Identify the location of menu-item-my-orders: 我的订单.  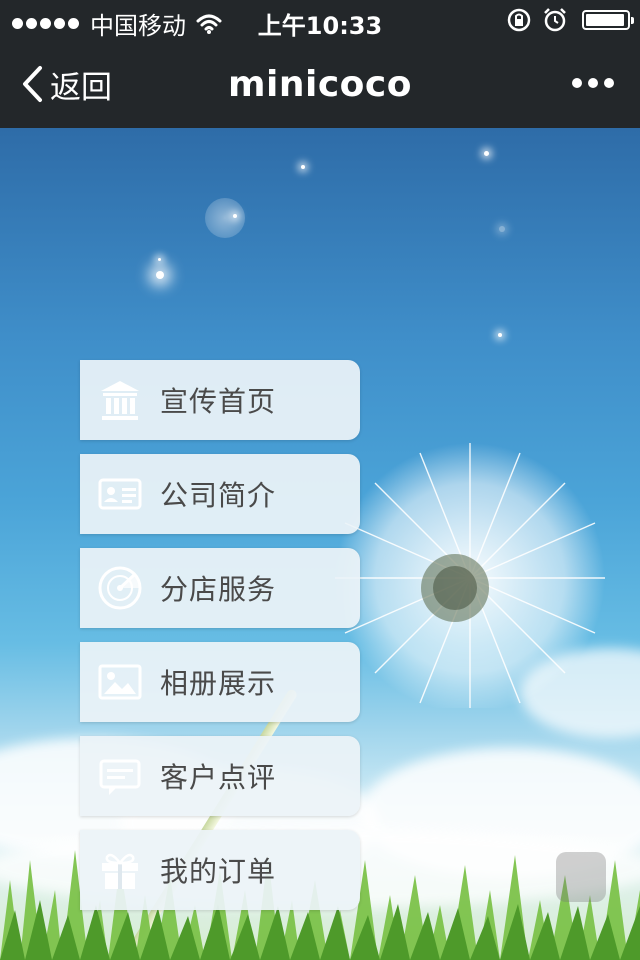
(220, 870).